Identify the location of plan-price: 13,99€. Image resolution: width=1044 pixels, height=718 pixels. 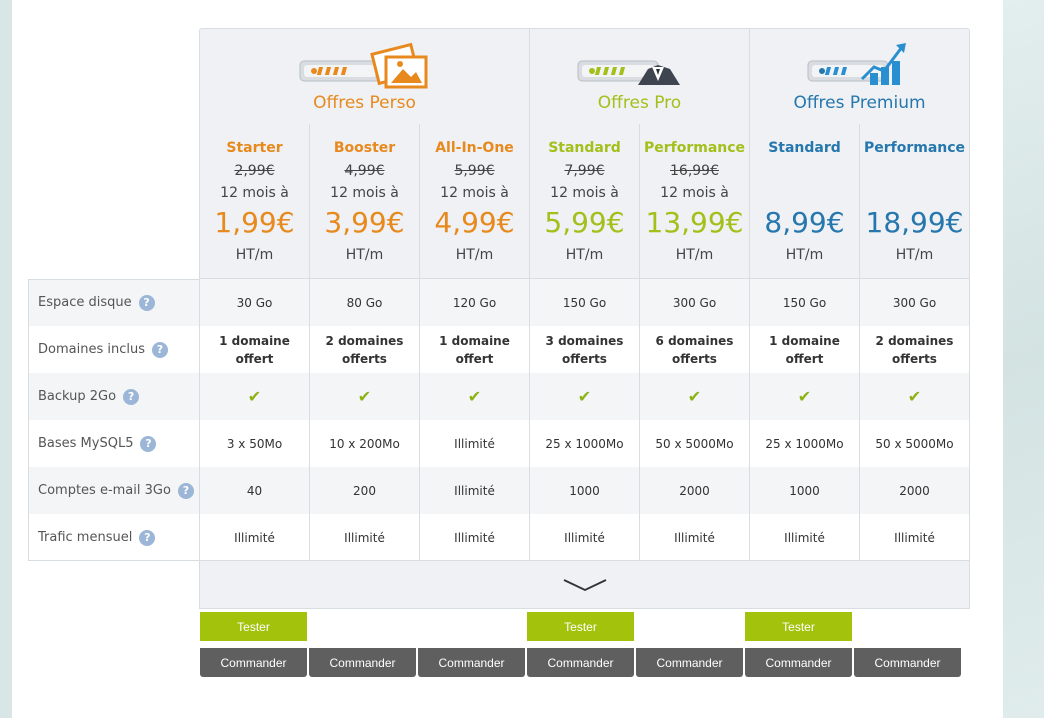
(694, 222).